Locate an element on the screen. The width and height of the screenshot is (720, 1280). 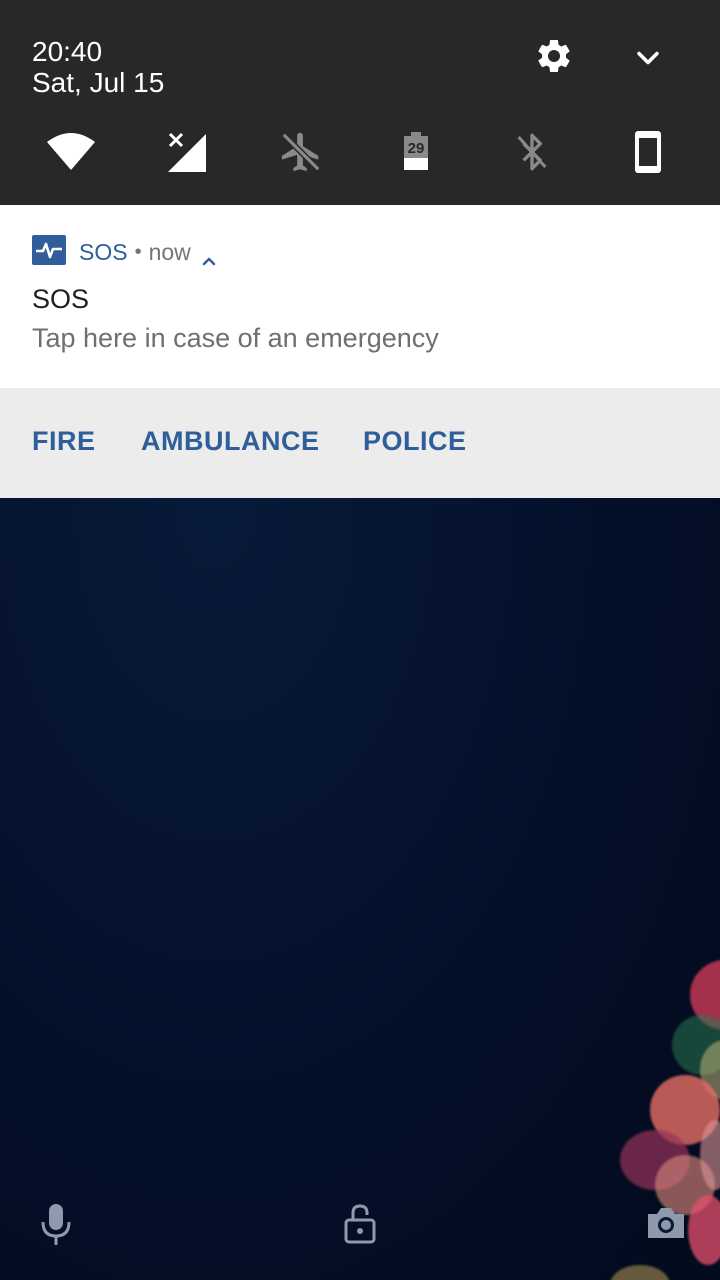
gear-icon is located at coordinates (554, 56).